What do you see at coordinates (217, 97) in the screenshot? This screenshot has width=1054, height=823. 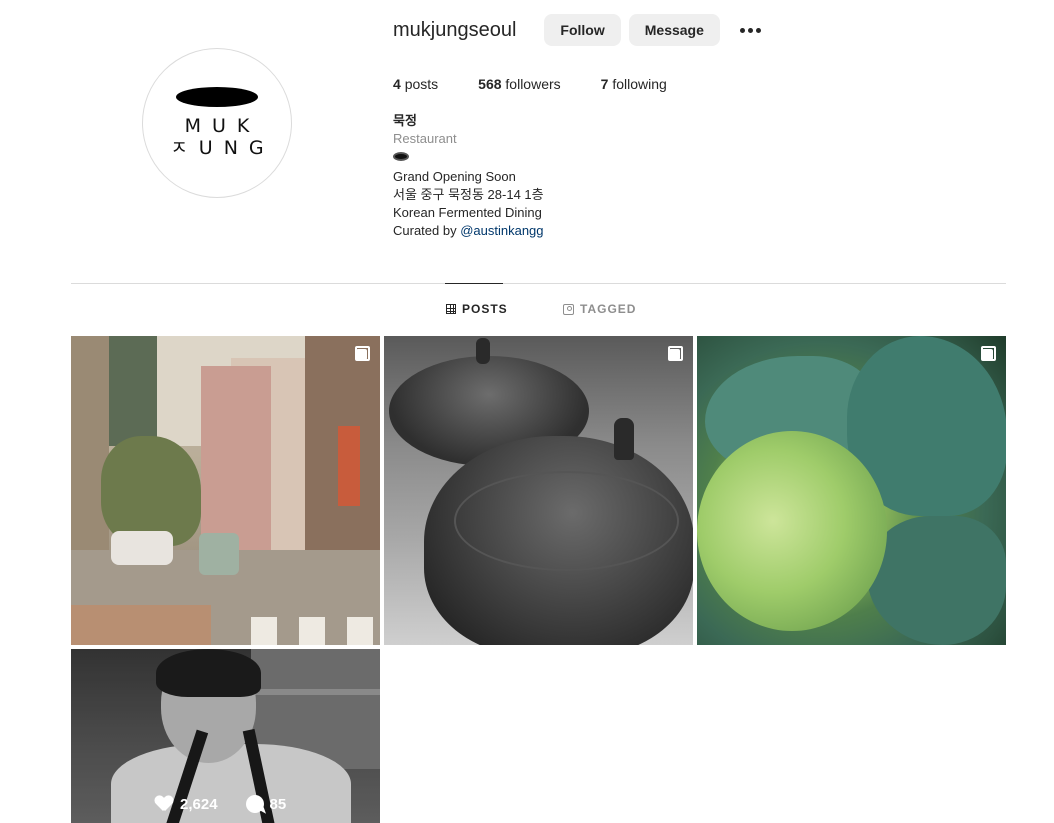 I see `logo-bowl-mark` at bounding box center [217, 97].